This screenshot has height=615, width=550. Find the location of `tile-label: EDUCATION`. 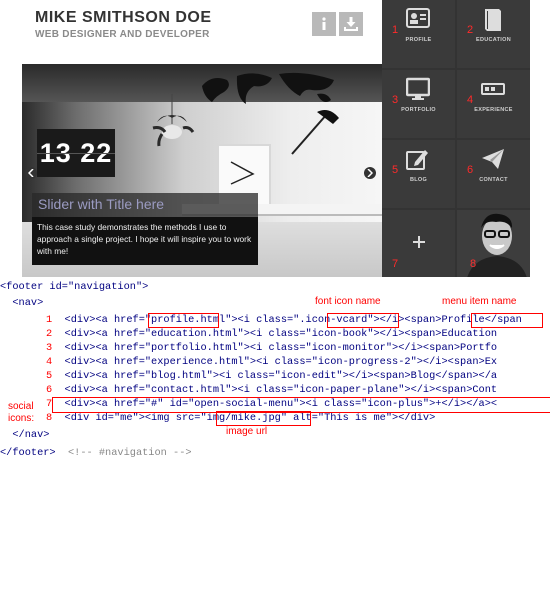

tile-label: EDUCATION is located at coordinates (493, 40).